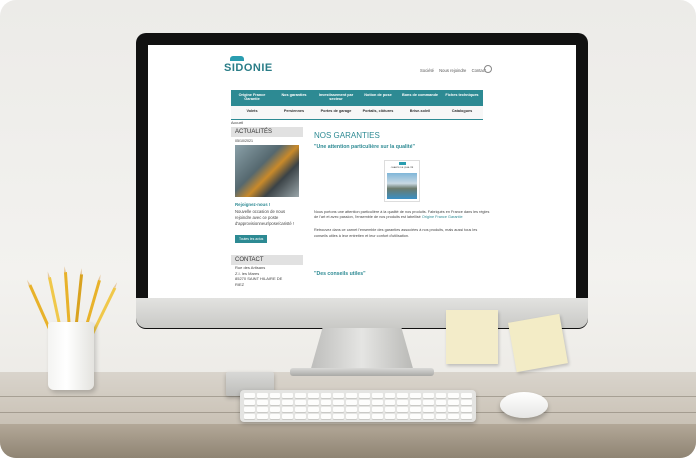 Image resolution: width=696 pixels, height=458 pixels. I want to click on contact-title: CONTACT, so click(267, 260).